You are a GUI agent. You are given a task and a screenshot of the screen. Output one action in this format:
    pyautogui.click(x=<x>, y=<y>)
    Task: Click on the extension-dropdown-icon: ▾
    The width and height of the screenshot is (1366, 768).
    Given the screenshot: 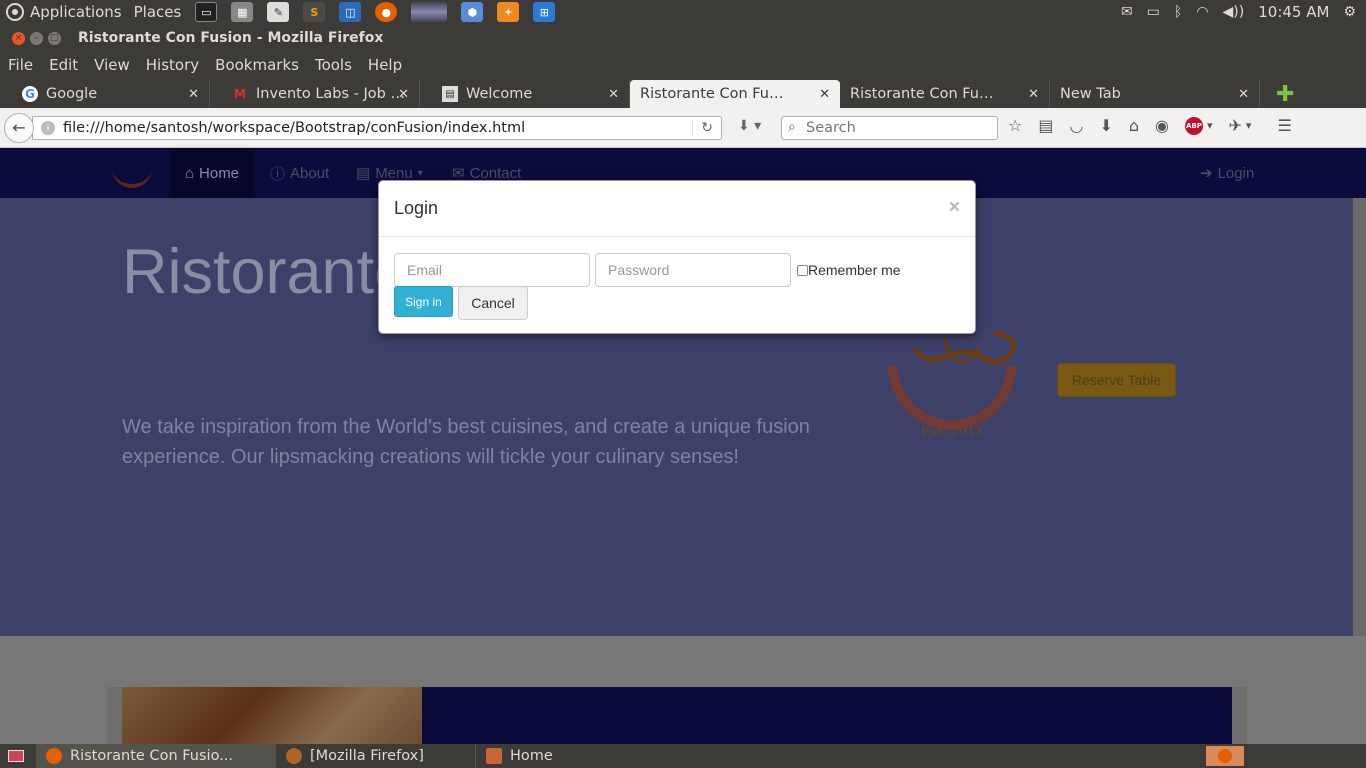 What is the action you would take?
    pyautogui.click(x=1249, y=125)
    